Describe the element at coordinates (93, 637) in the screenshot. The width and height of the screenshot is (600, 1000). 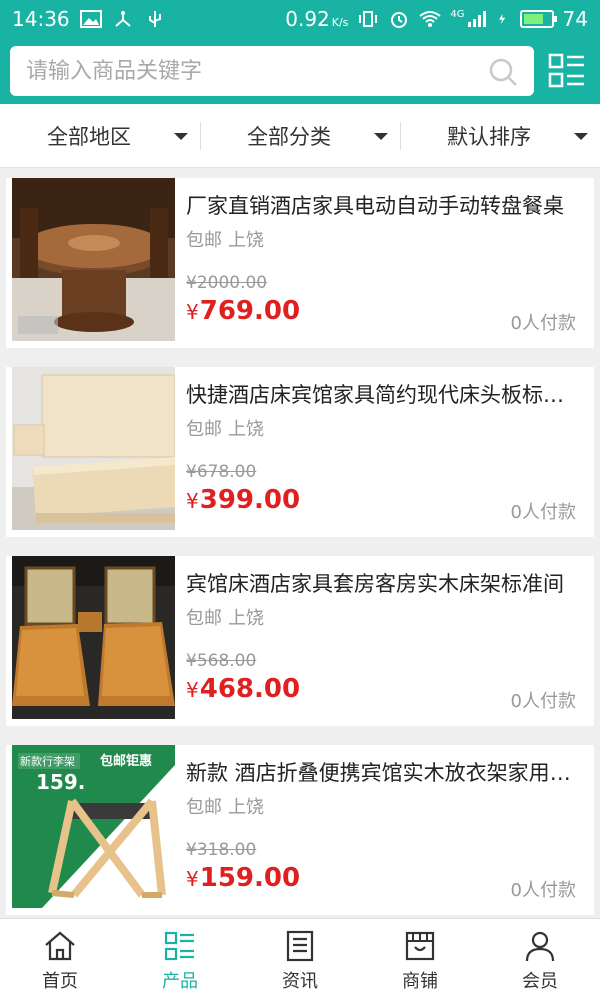
I see `product-image-twin-beds` at that location.